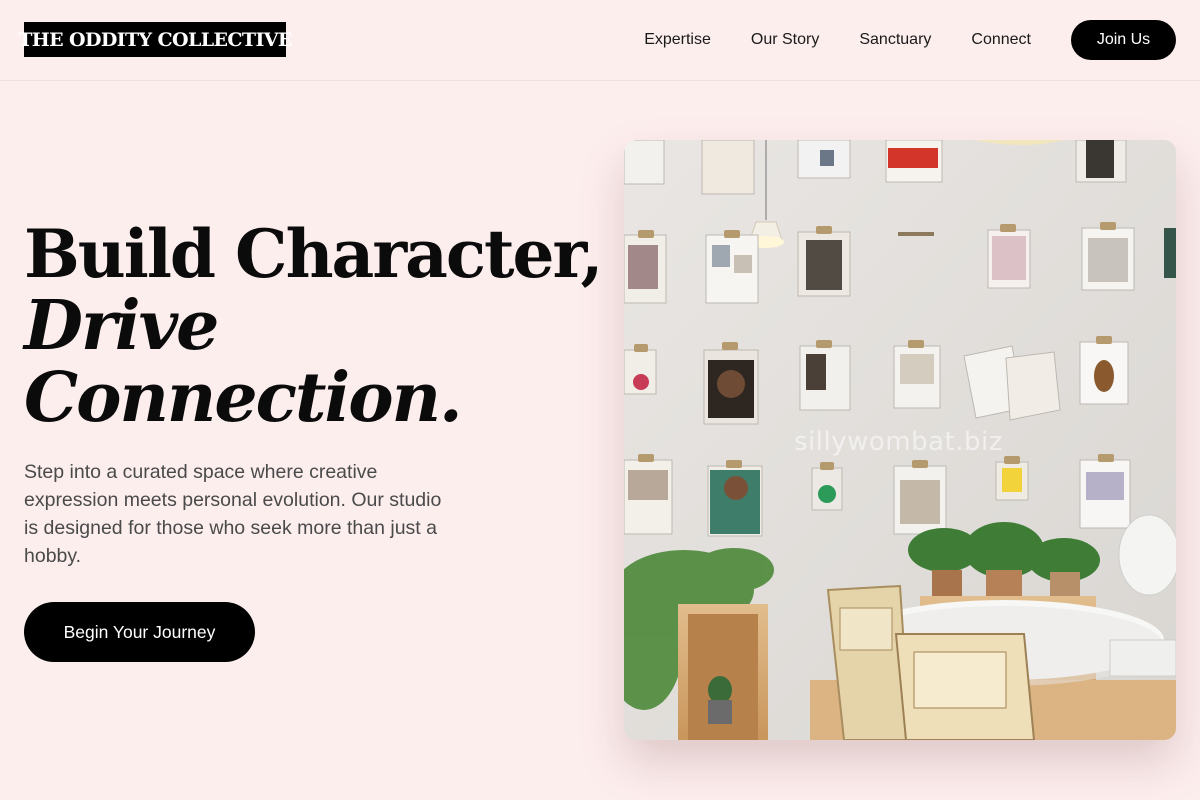 This screenshot has width=1200, height=800. Describe the element at coordinates (677, 40) in the screenshot. I see `nav-link-expertise: Expertise` at that location.